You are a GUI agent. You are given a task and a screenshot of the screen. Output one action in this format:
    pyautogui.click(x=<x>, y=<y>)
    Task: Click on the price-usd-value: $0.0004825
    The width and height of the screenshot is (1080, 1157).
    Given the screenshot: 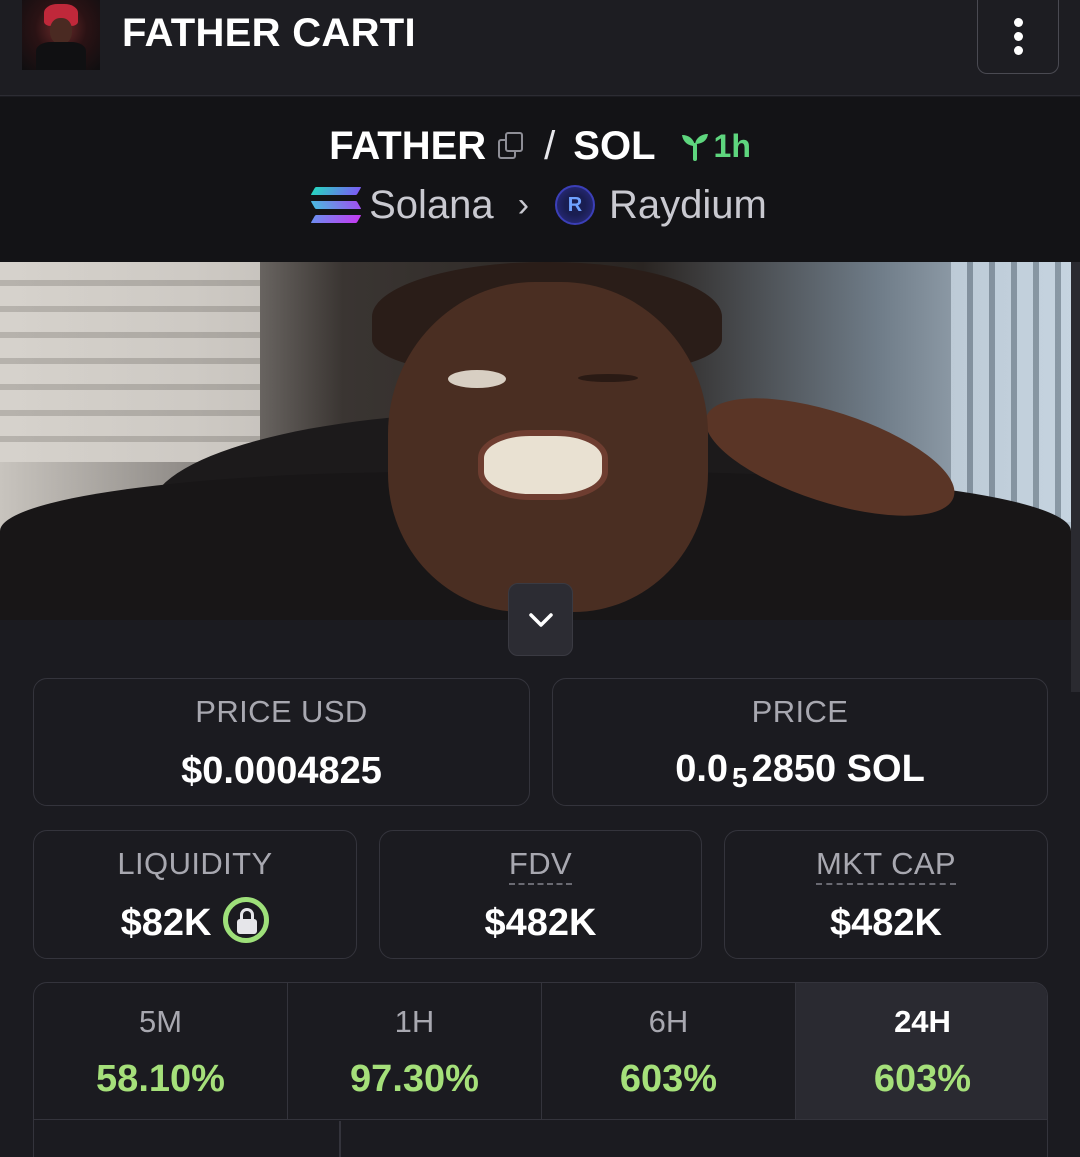 What is the action you would take?
    pyautogui.click(x=281, y=771)
    